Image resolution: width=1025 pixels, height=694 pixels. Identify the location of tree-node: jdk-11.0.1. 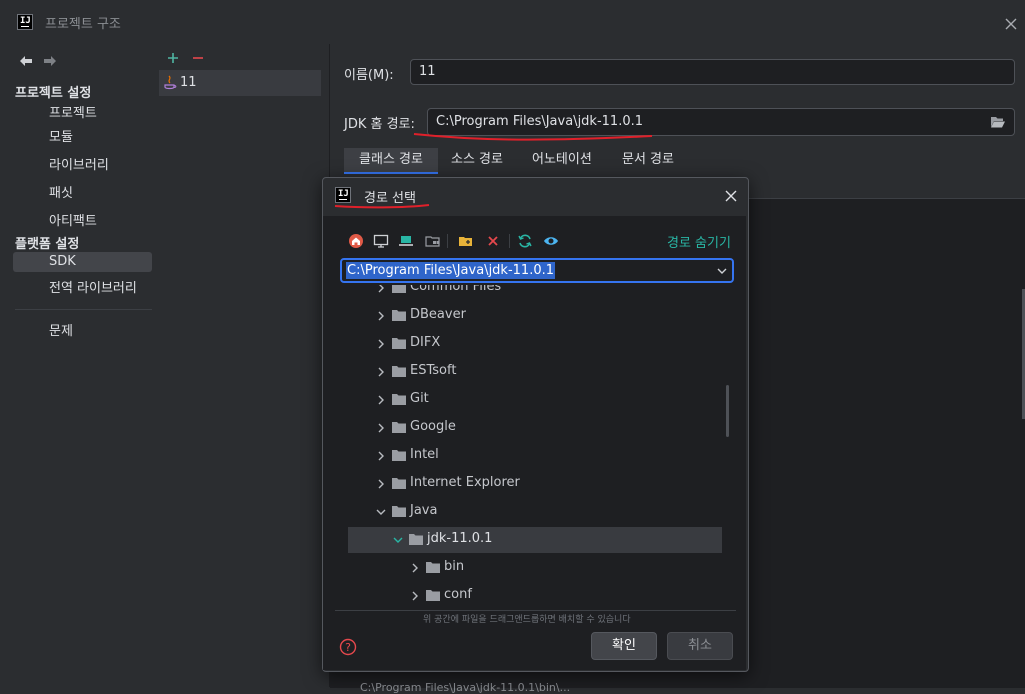
(535, 540).